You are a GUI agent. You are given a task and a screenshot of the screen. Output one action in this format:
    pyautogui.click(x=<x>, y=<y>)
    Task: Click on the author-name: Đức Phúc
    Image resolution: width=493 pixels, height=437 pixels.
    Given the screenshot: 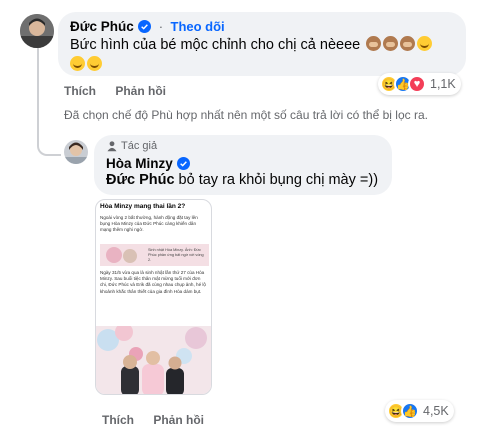 What is the action you would take?
    pyautogui.click(x=102, y=26)
    